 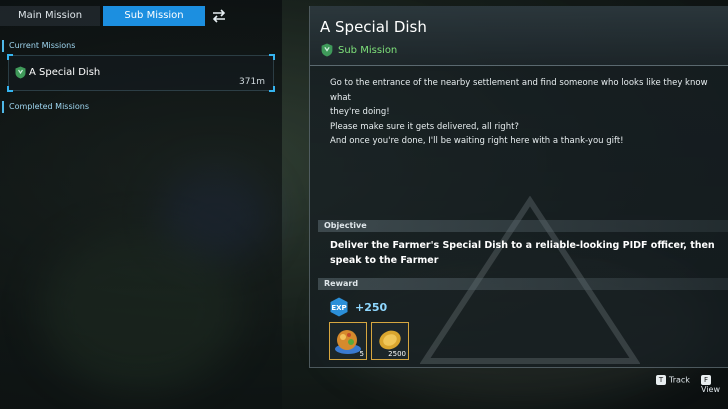 What do you see at coordinates (390, 341) in the screenshot?
I see `reward-item-slot: 2500` at bounding box center [390, 341].